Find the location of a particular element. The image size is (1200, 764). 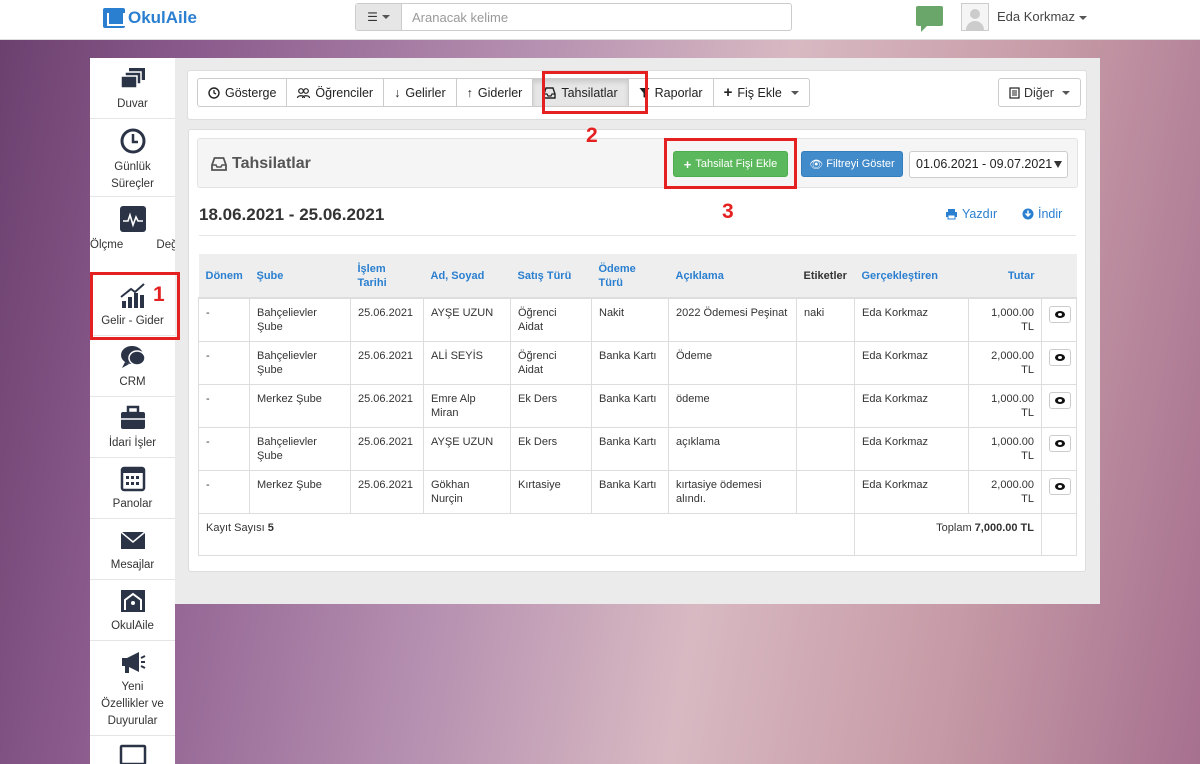

download-icon is located at coordinates (1028, 214).